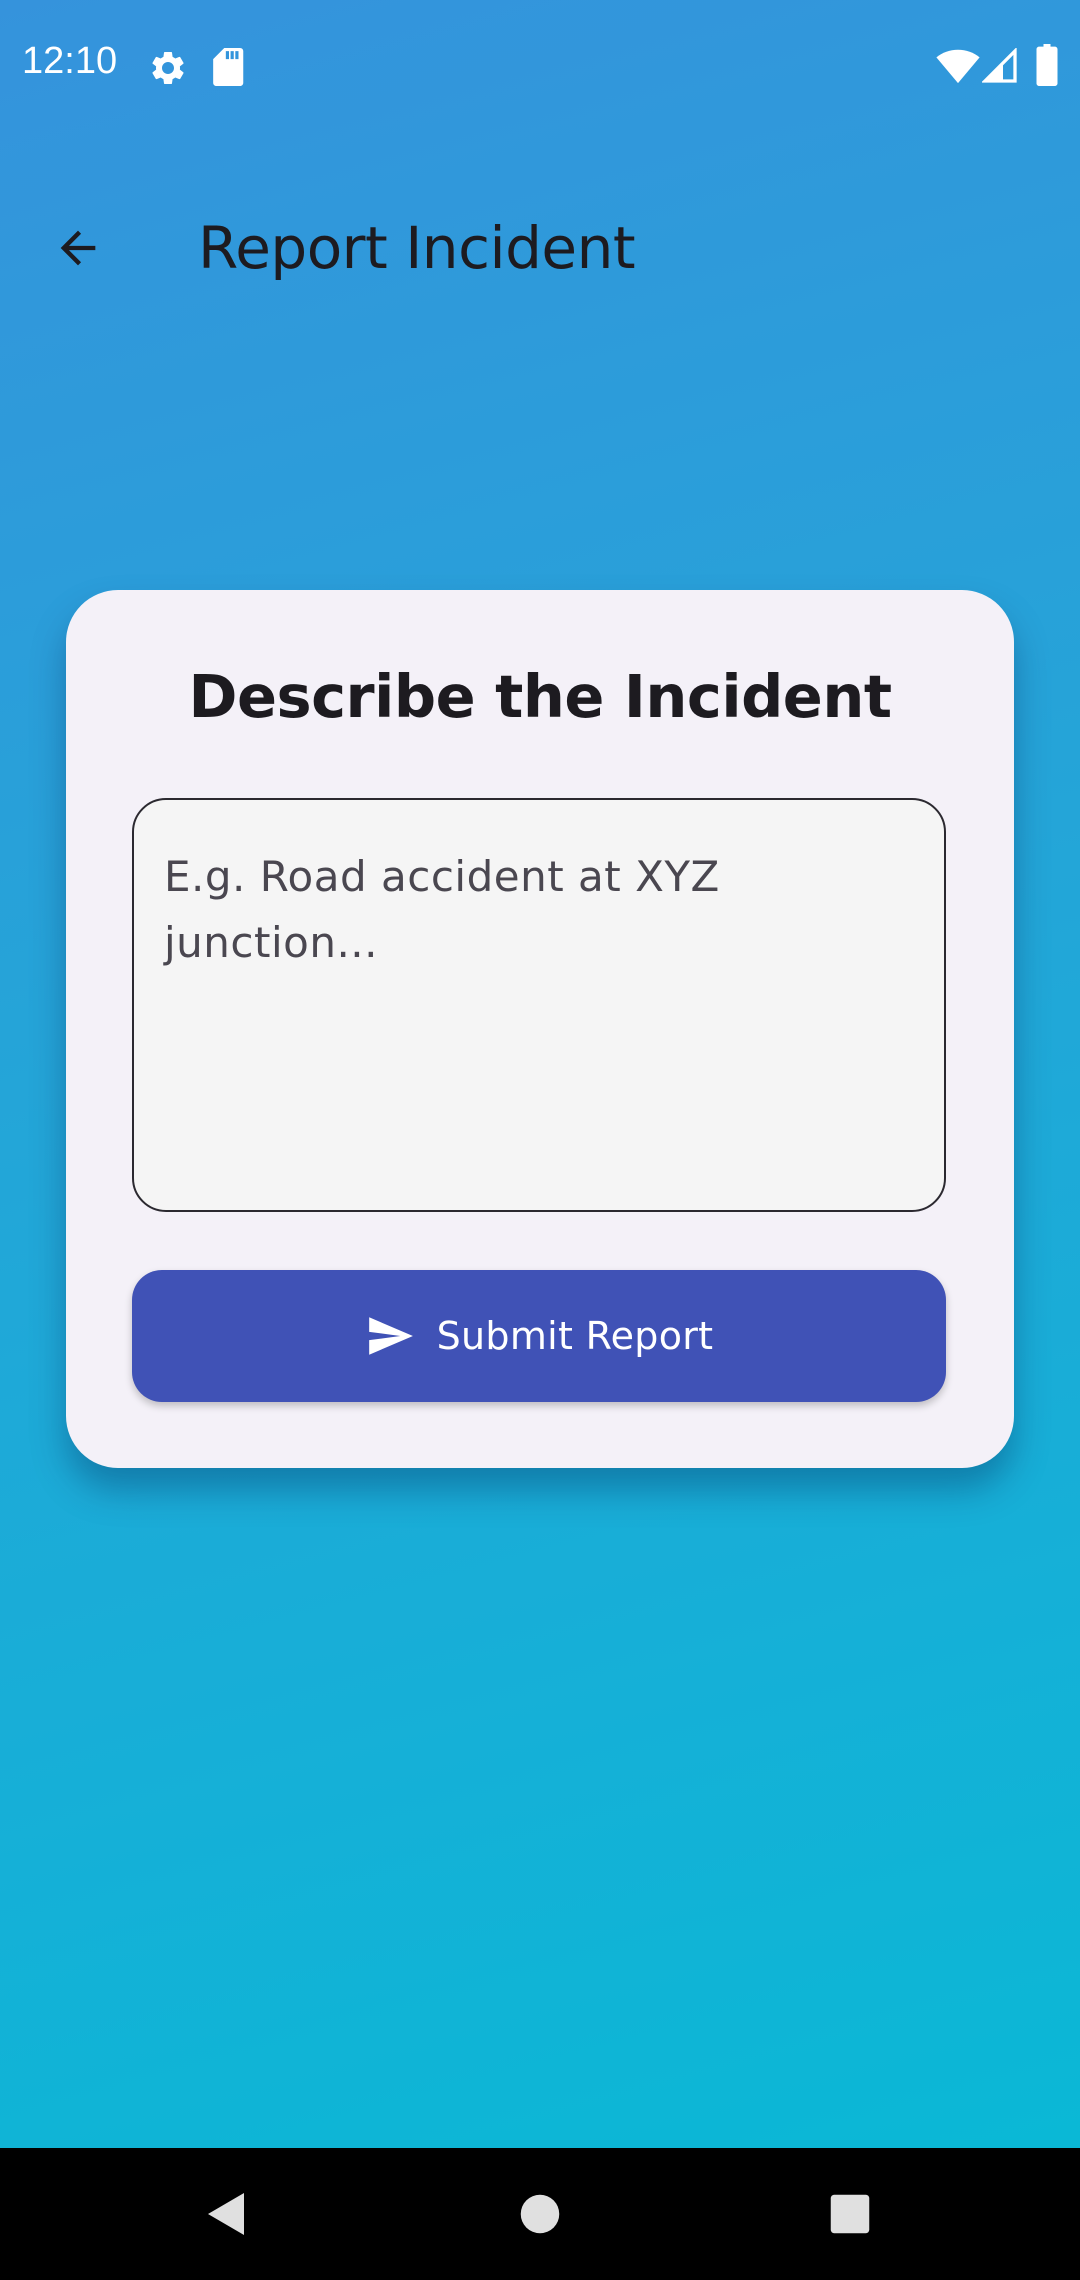 The image size is (1080, 2280). I want to click on page-title: Report Incident, so click(417, 248).